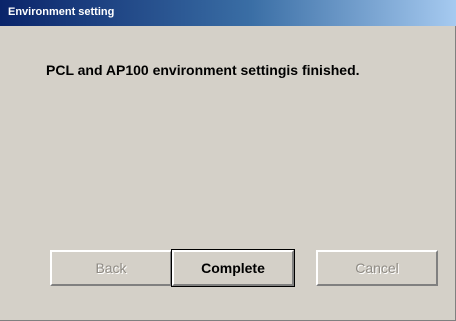 The image size is (456, 321). Describe the element at coordinates (111, 268) in the screenshot. I see `back-button: Back` at that location.